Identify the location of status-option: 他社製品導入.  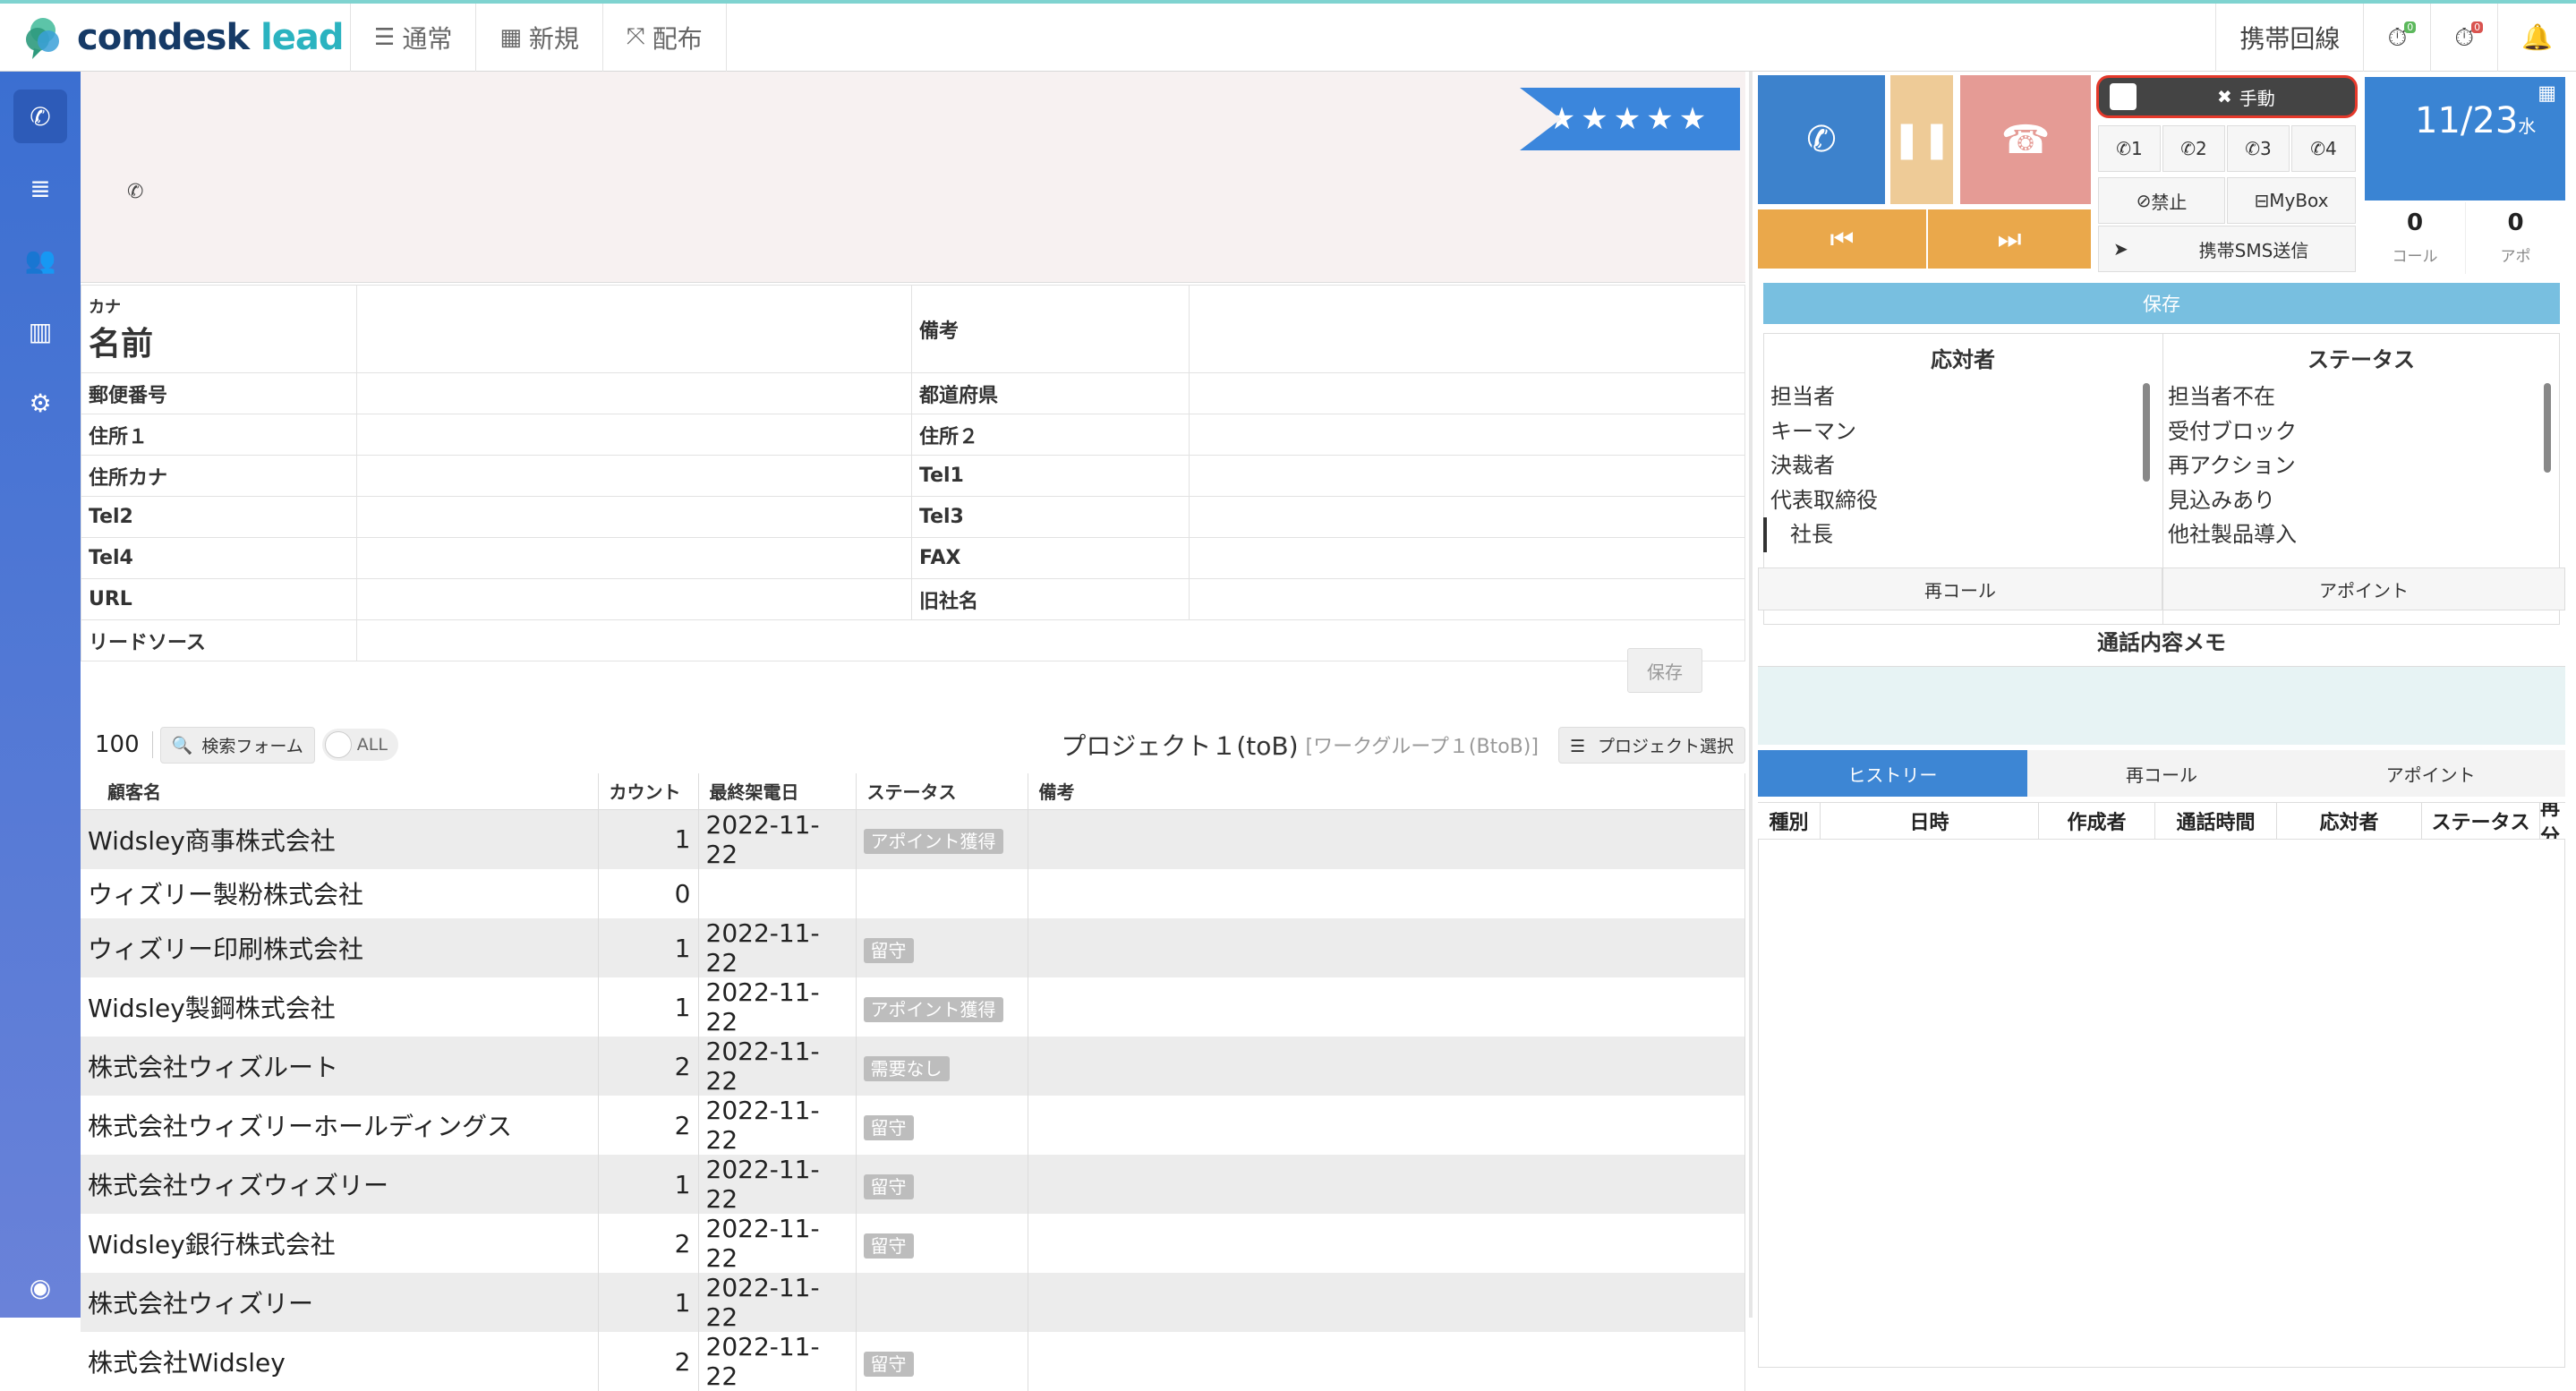
(2232, 534).